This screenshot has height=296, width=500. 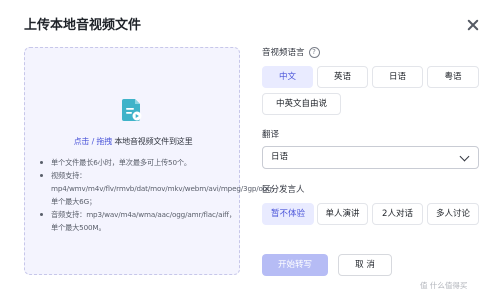 What do you see at coordinates (132, 110) in the screenshot?
I see `video-file-icon` at bounding box center [132, 110].